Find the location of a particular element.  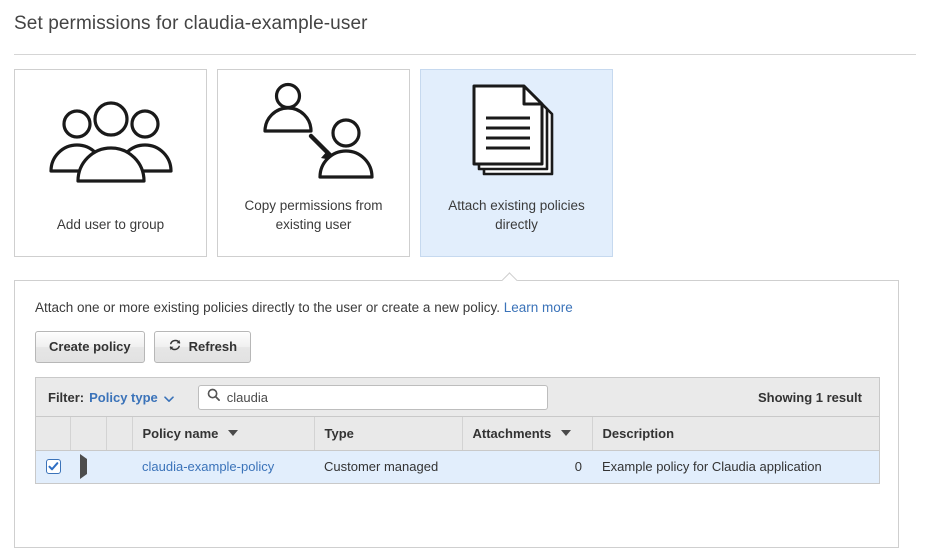

option-card-add-user-to-group: Add user to group is located at coordinates (110, 163).